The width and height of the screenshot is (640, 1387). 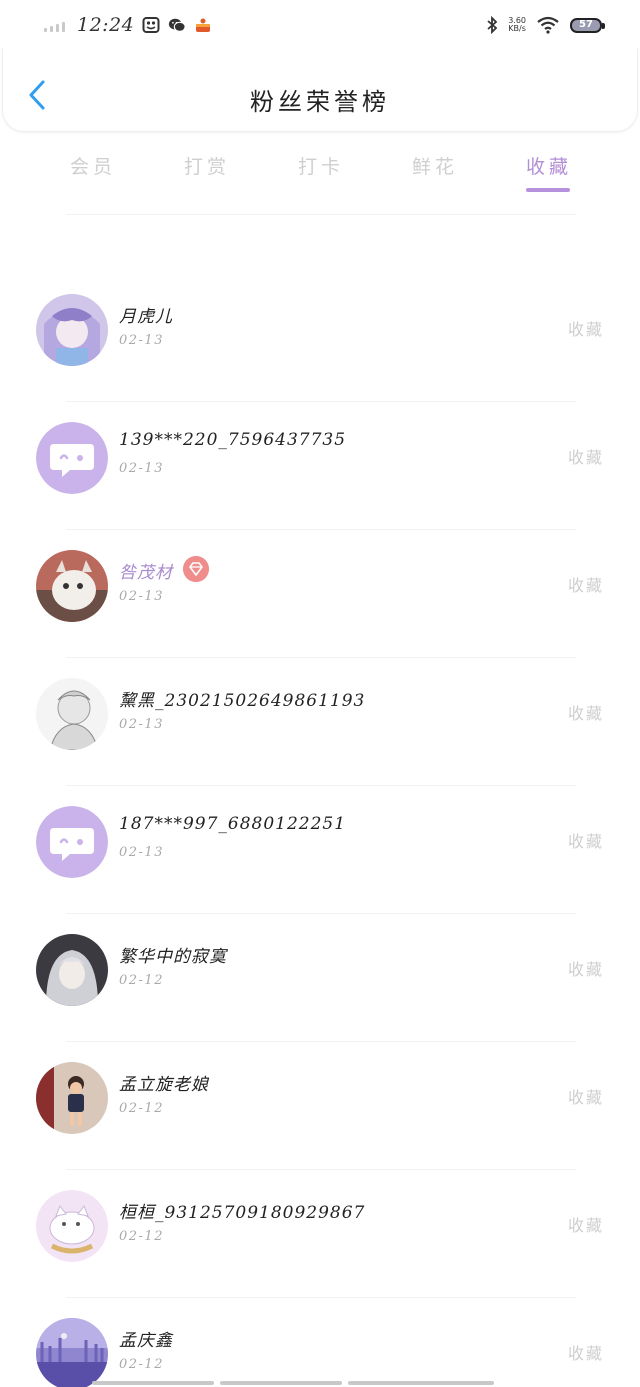 What do you see at coordinates (320, 25) in the screenshot?
I see `status-bar: 12:24 3.60 KB/s 57` at bounding box center [320, 25].